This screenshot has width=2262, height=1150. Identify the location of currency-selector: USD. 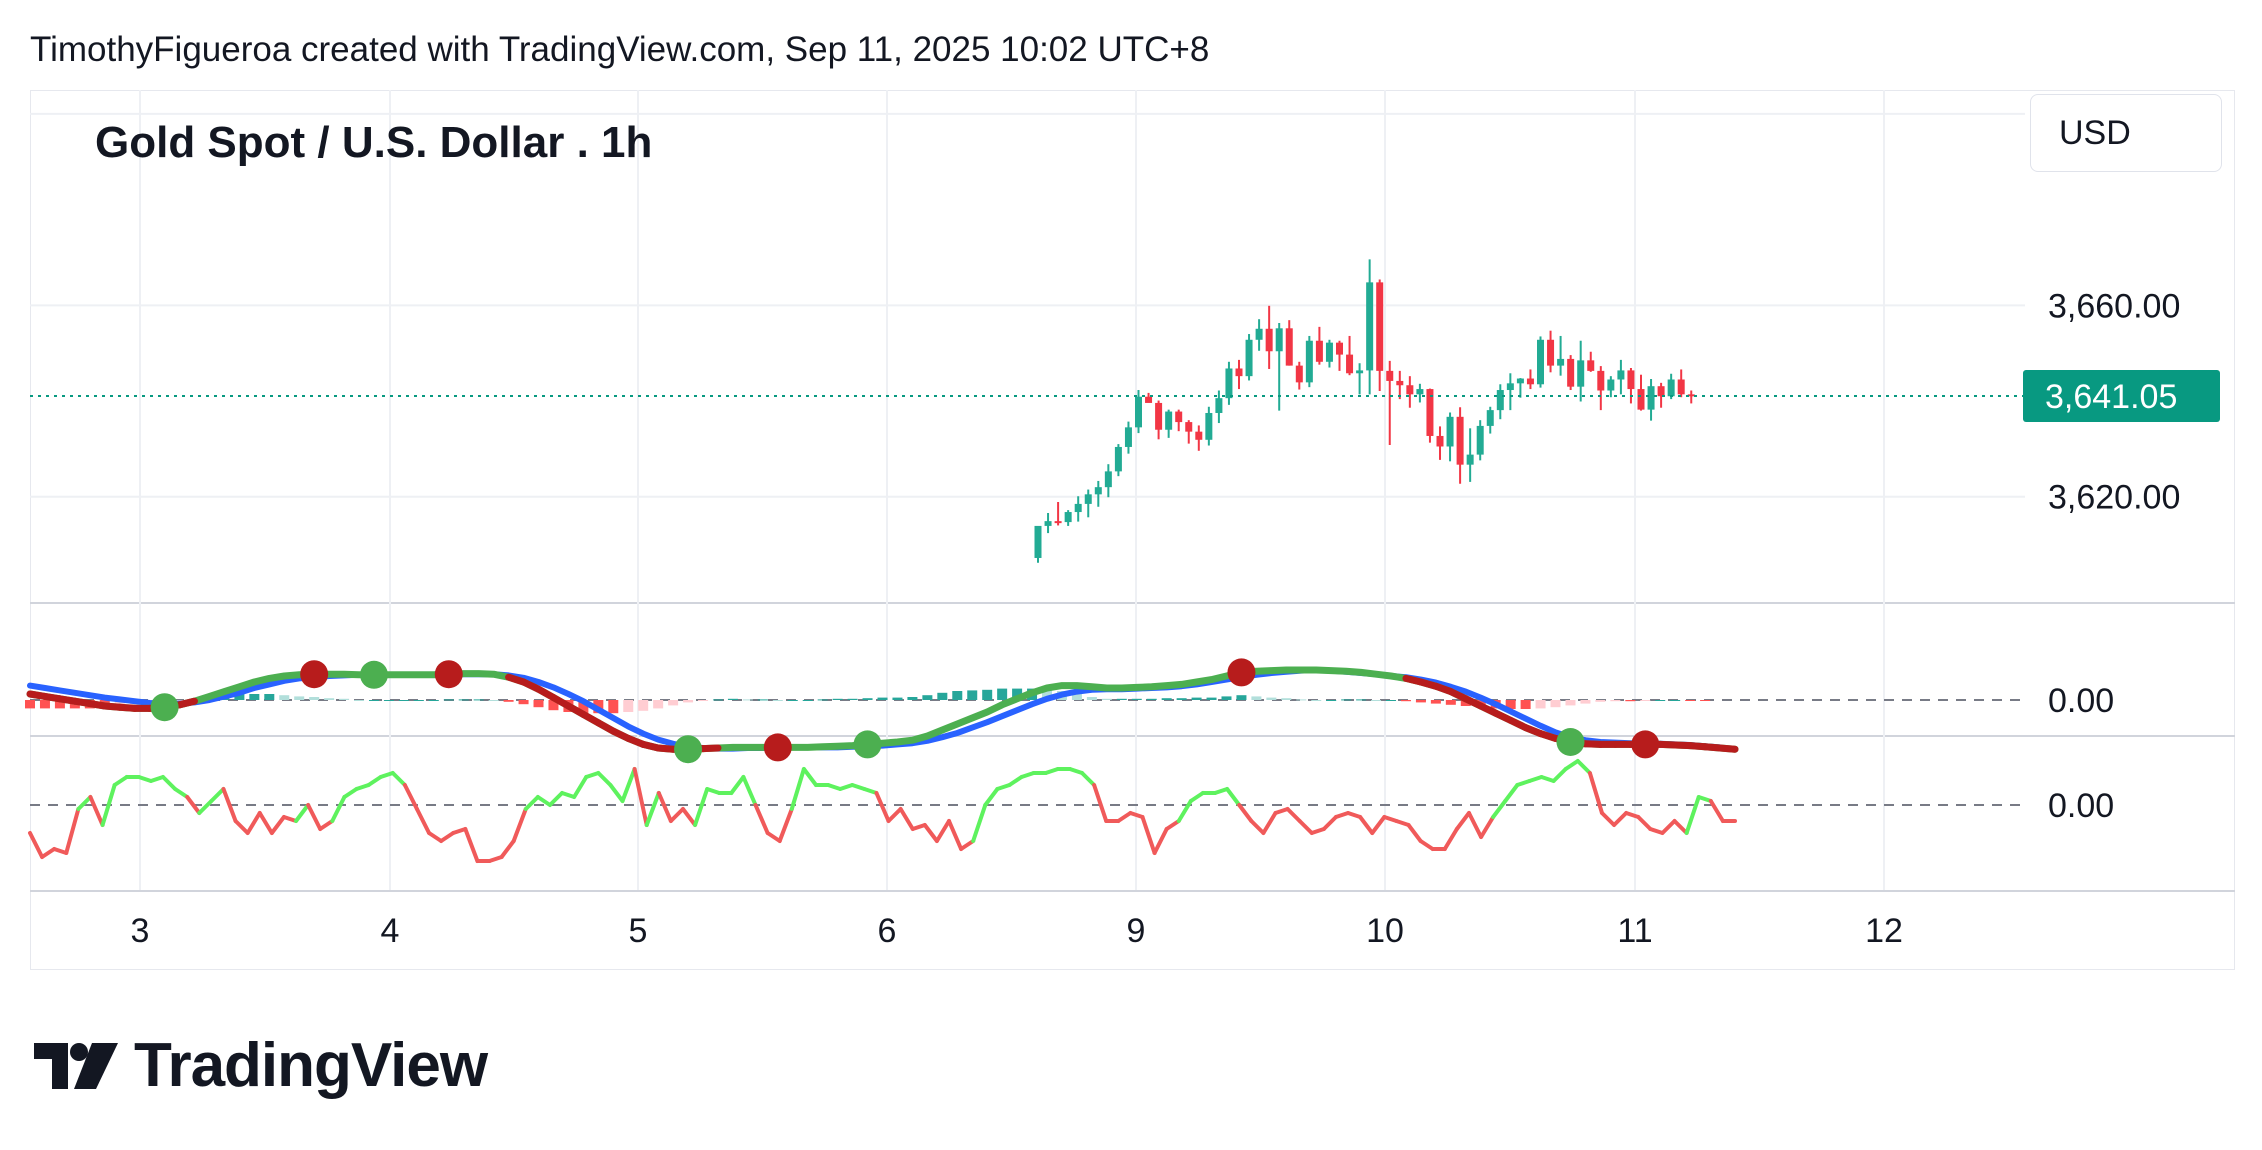
(2126, 133).